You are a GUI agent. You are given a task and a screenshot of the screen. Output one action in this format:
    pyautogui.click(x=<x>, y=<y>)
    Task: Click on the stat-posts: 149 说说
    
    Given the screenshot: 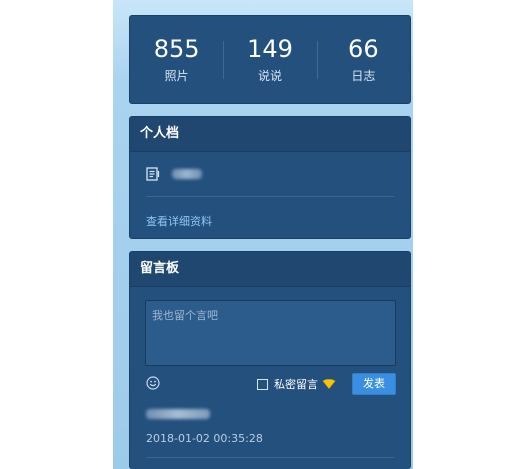 What is the action you would take?
    pyautogui.click(x=269, y=60)
    